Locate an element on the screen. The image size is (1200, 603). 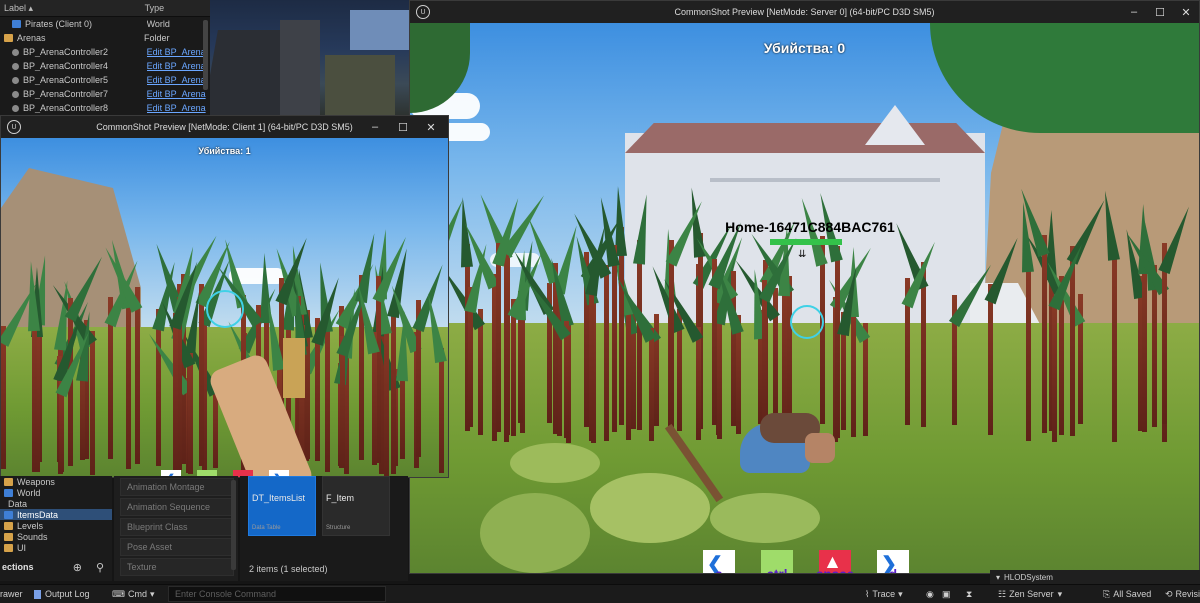
cmd-selector: ⌨ Cmd ▾ is located at coordinates (133, 594).